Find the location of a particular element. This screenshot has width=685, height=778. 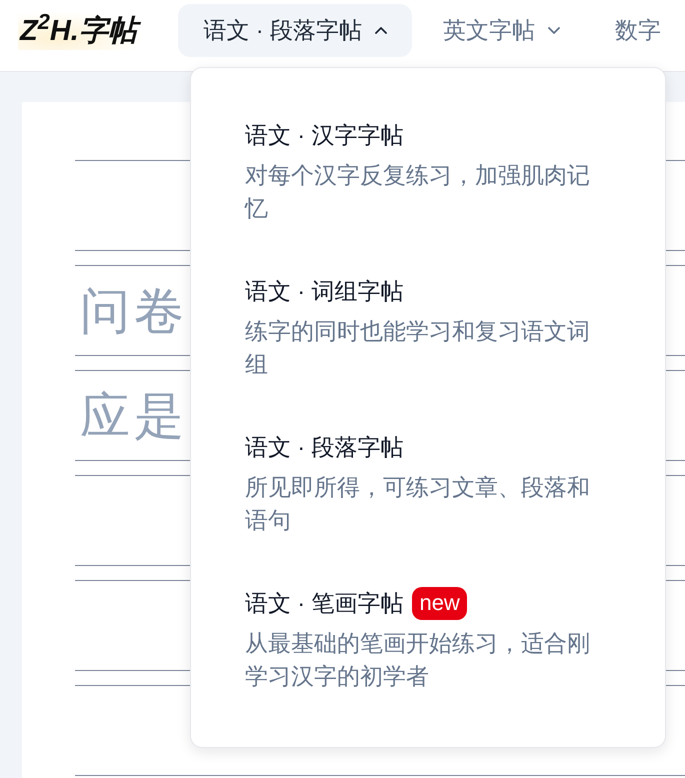

nav-tab: 英文字帖 is located at coordinates (501, 30).